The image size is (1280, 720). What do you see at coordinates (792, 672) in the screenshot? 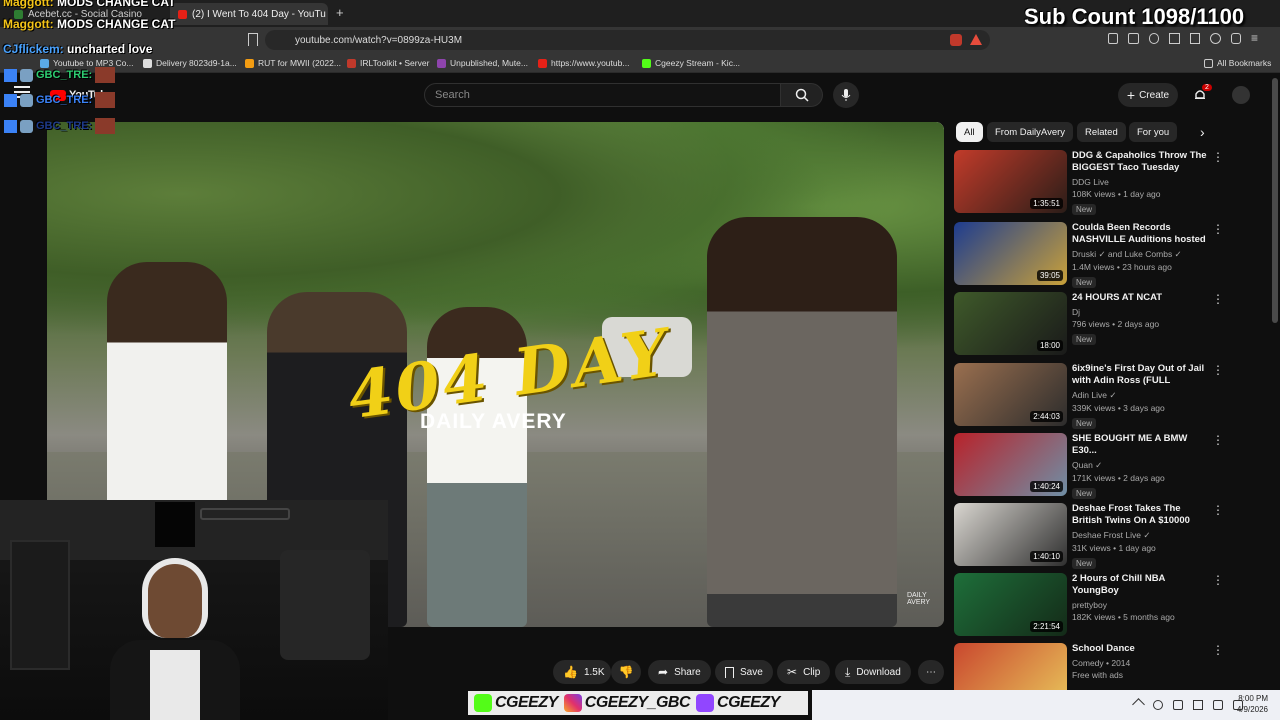
I see `scissors-icon: ✂` at bounding box center [792, 672].